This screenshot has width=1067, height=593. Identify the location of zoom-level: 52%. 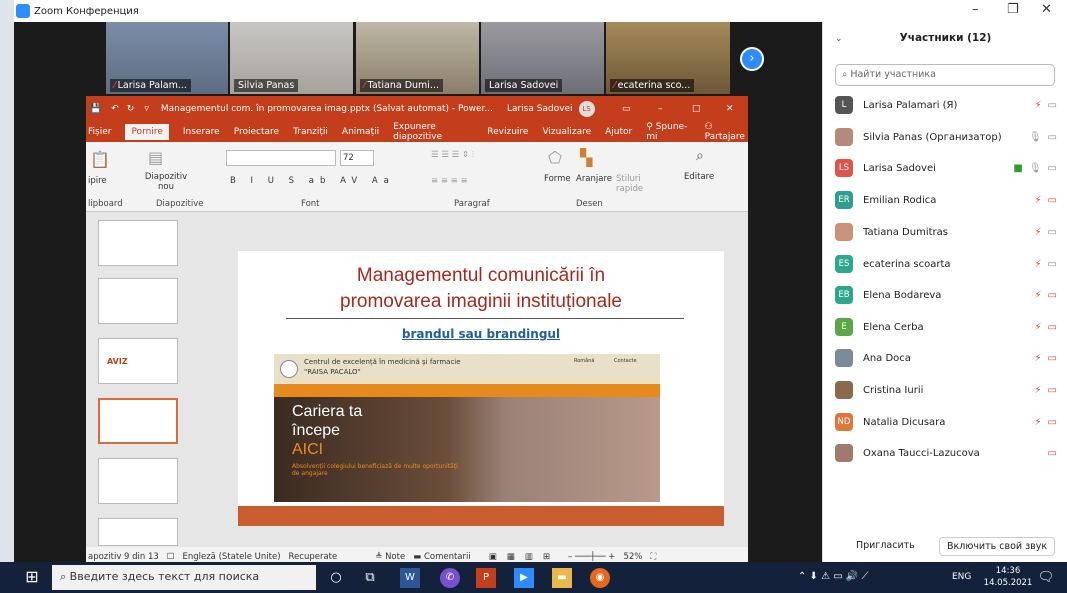
(632, 557).